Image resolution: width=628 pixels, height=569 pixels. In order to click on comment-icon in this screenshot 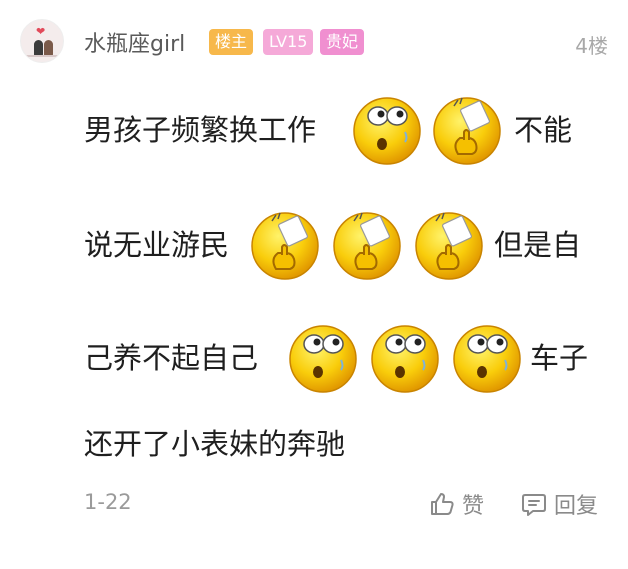, I will do `click(534, 505)`.